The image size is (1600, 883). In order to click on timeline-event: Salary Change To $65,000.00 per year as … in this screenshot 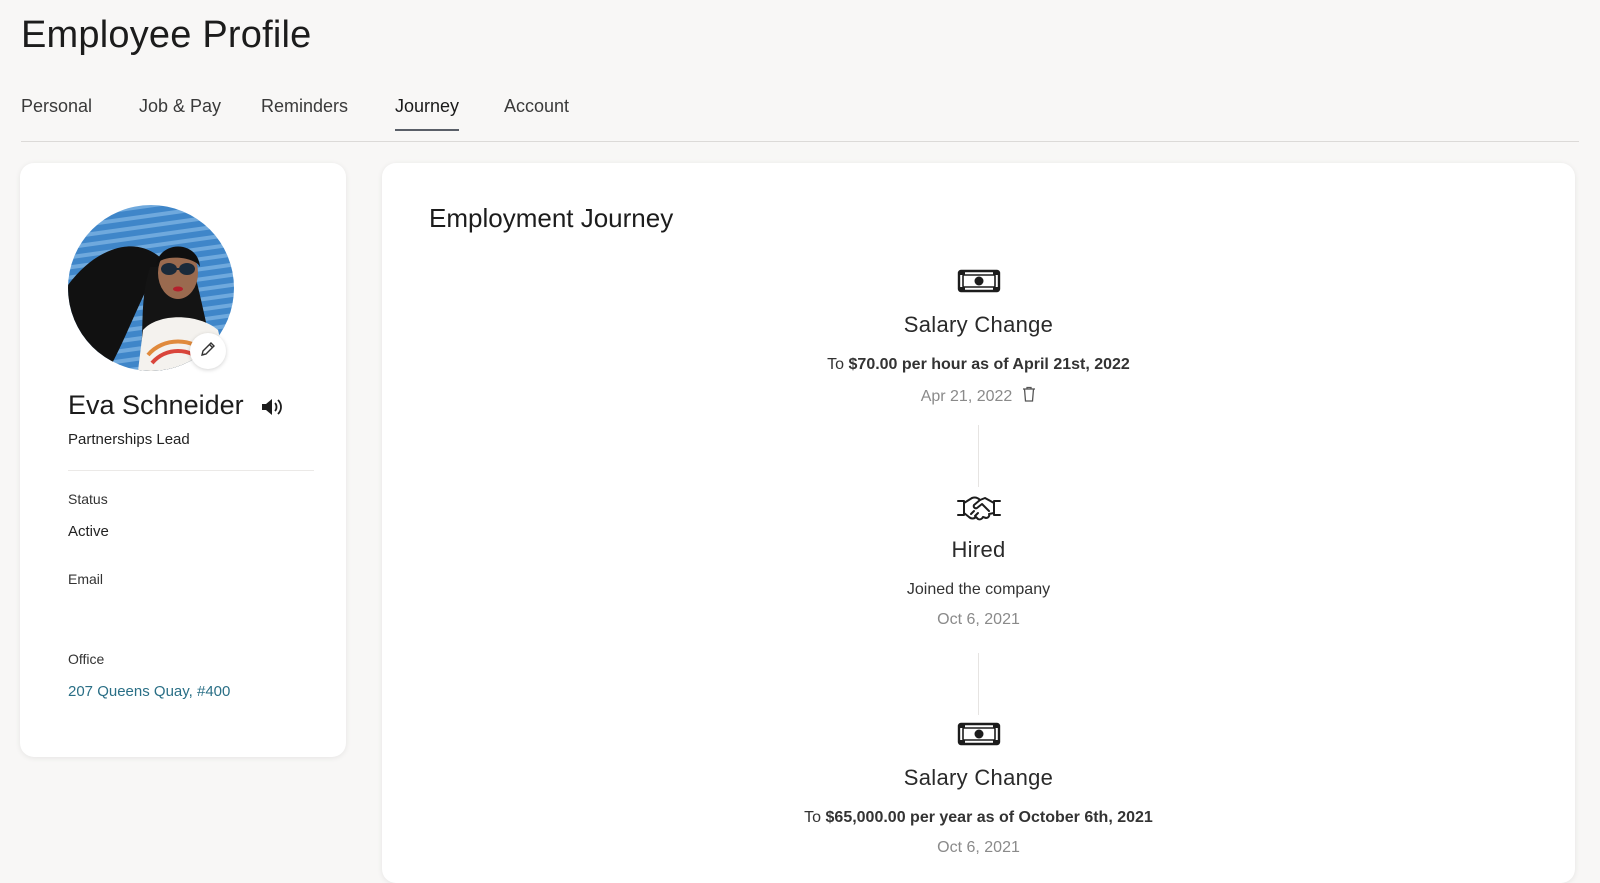, I will do `click(978, 789)`.